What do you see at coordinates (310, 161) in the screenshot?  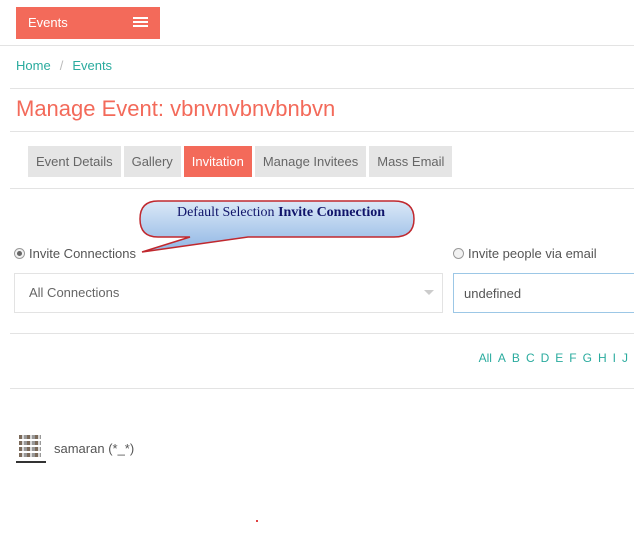 I see `tab-manage-invitees: Manage Invitees` at bounding box center [310, 161].